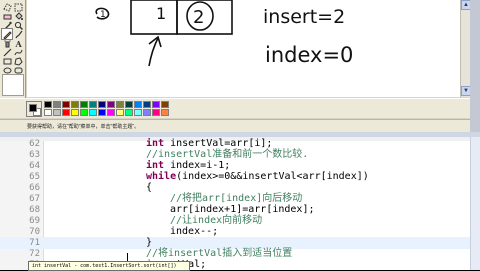  I want to click on circled-one-sketch: 1, so click(102, 13).